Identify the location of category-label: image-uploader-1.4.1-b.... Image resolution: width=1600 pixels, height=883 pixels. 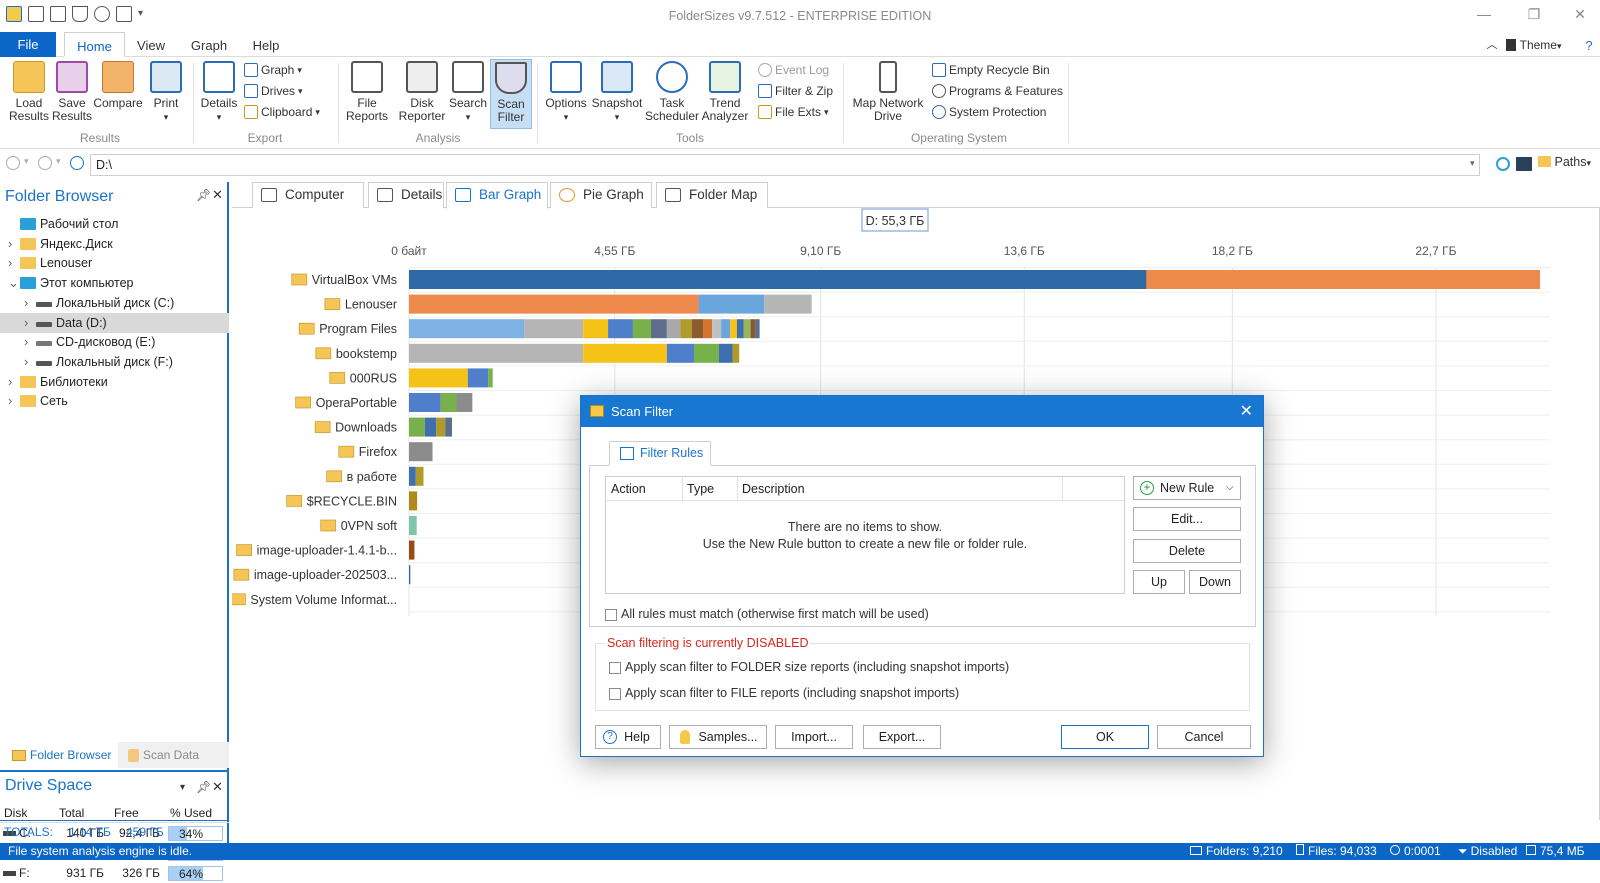
(327, 551).